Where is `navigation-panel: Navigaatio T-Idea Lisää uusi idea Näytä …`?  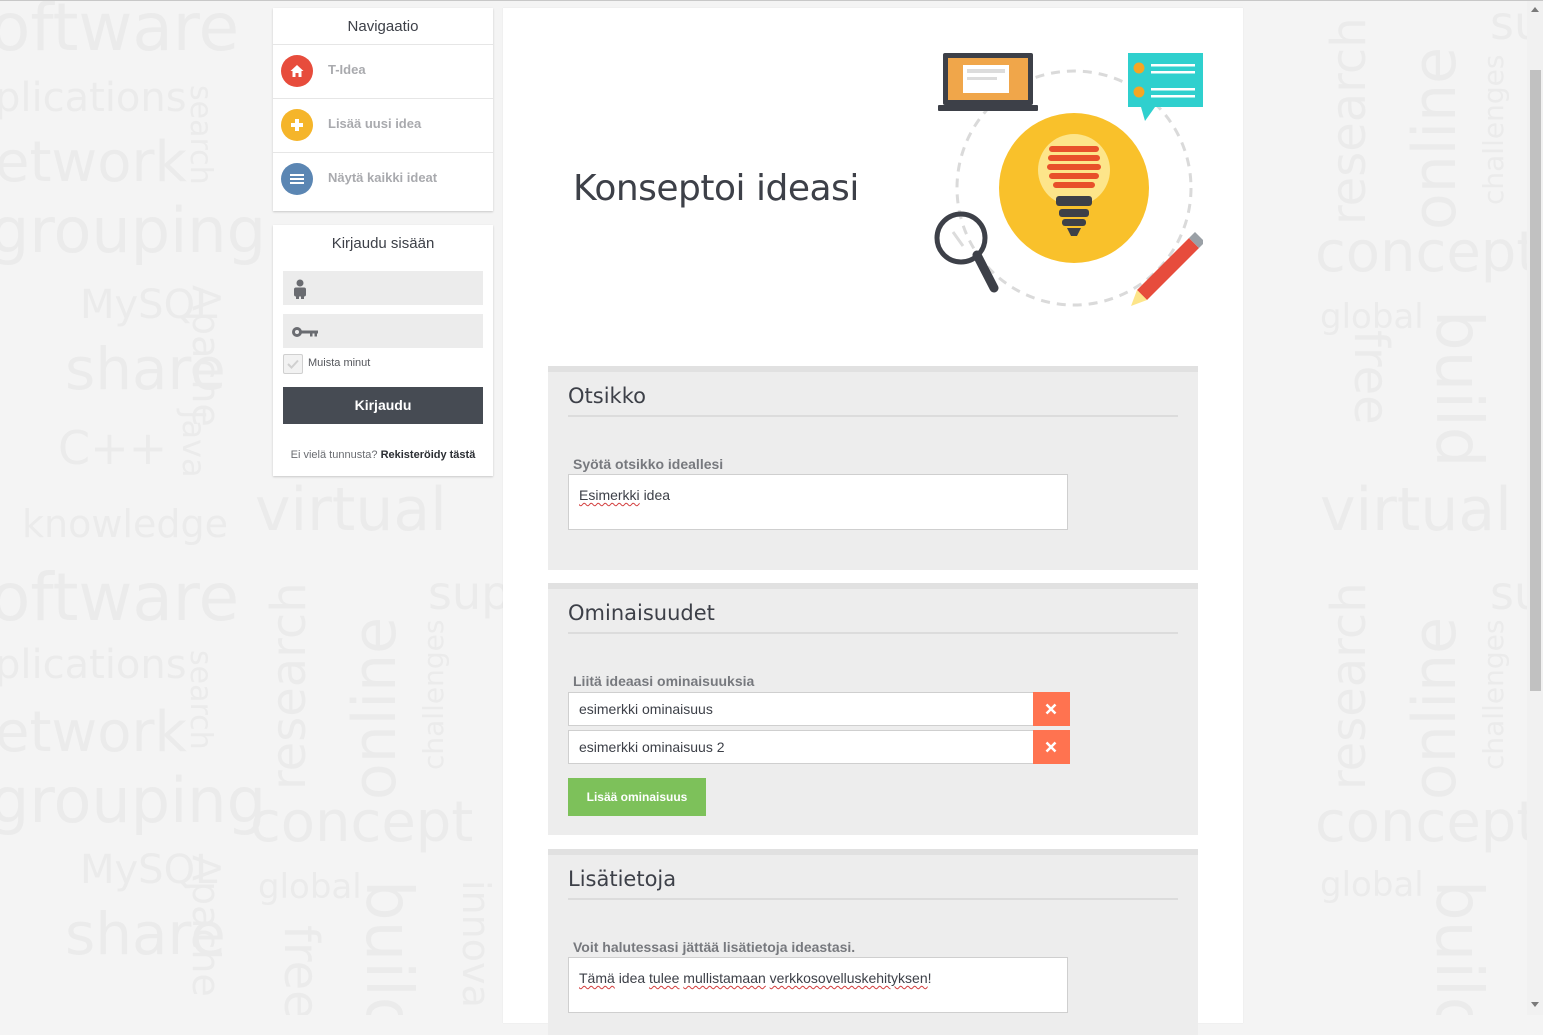
navigation-panel: Navigaatio T-Idea Lisää uusi idea Näytä … is located at coordinates (383, 109).